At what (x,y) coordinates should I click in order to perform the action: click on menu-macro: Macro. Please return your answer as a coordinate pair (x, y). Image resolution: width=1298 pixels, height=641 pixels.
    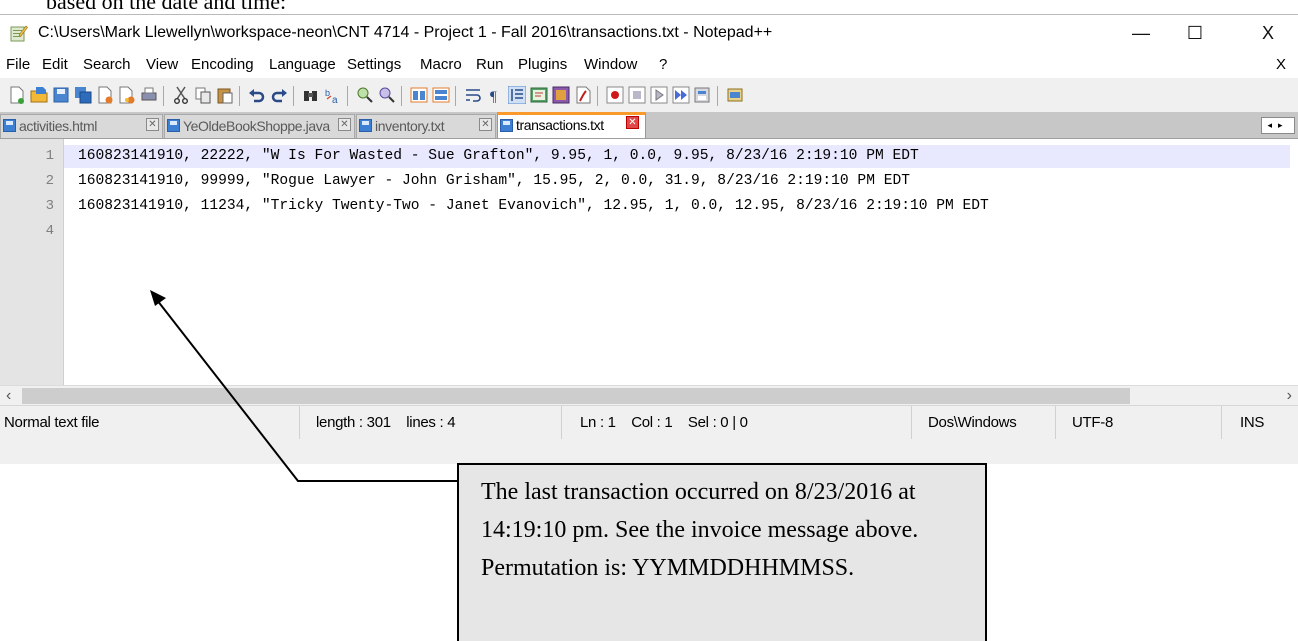
    Looking at the image, I should click on (441, 64).